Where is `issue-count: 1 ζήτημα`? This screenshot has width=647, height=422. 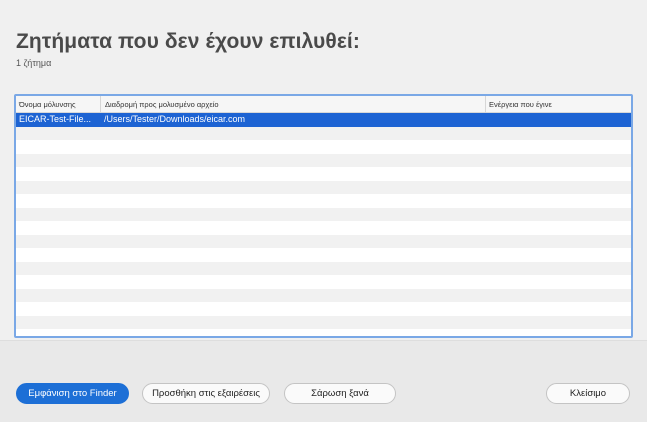 issue-count: 1 ζήτημα is located at coordinates (34, 63).